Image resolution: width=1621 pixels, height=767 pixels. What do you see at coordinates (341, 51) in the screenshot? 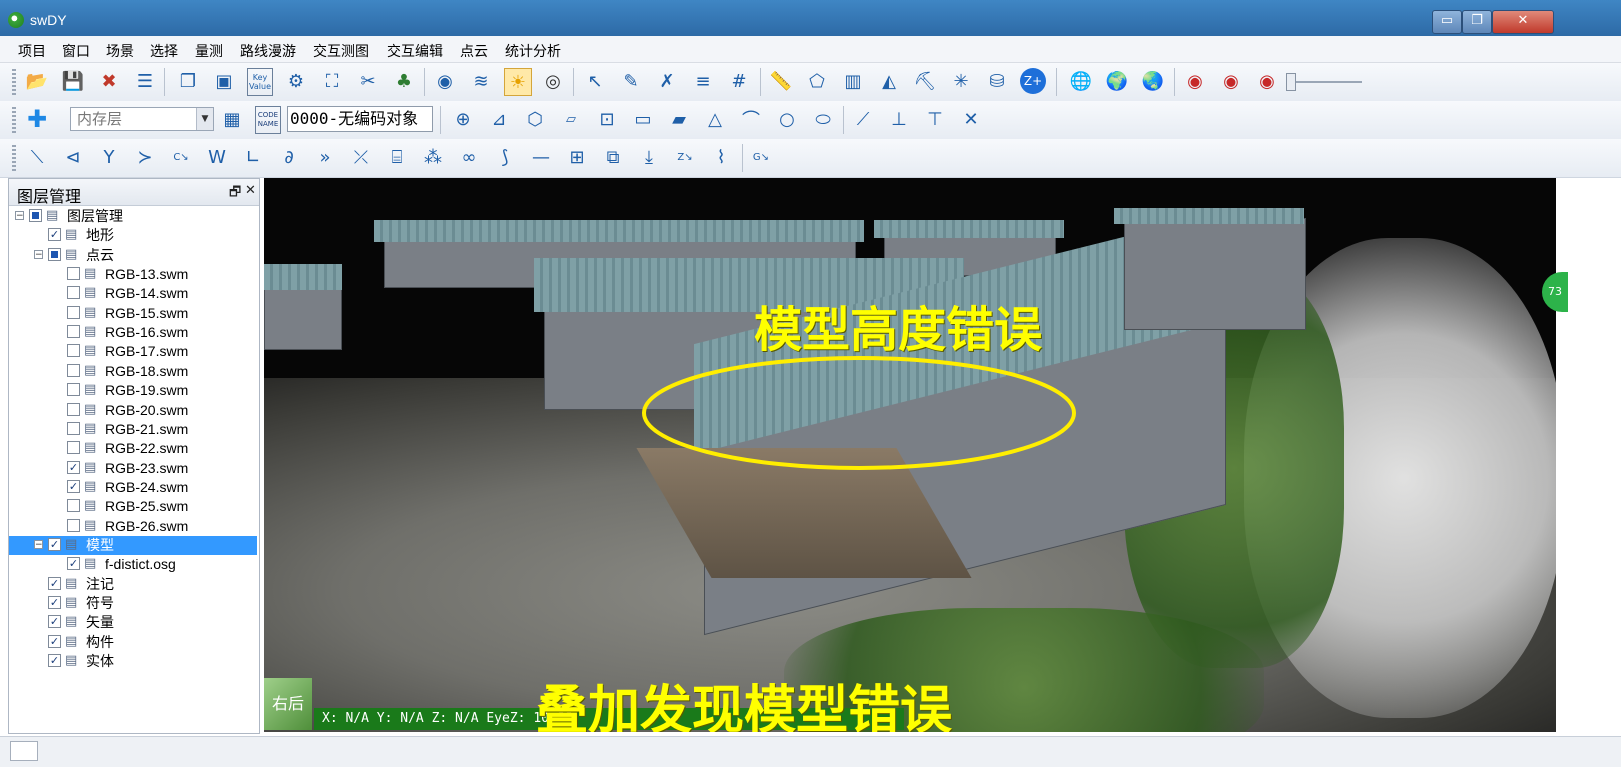
I see `menu-interactive-mapping: 交互测图` at bounding box center [341, 51].